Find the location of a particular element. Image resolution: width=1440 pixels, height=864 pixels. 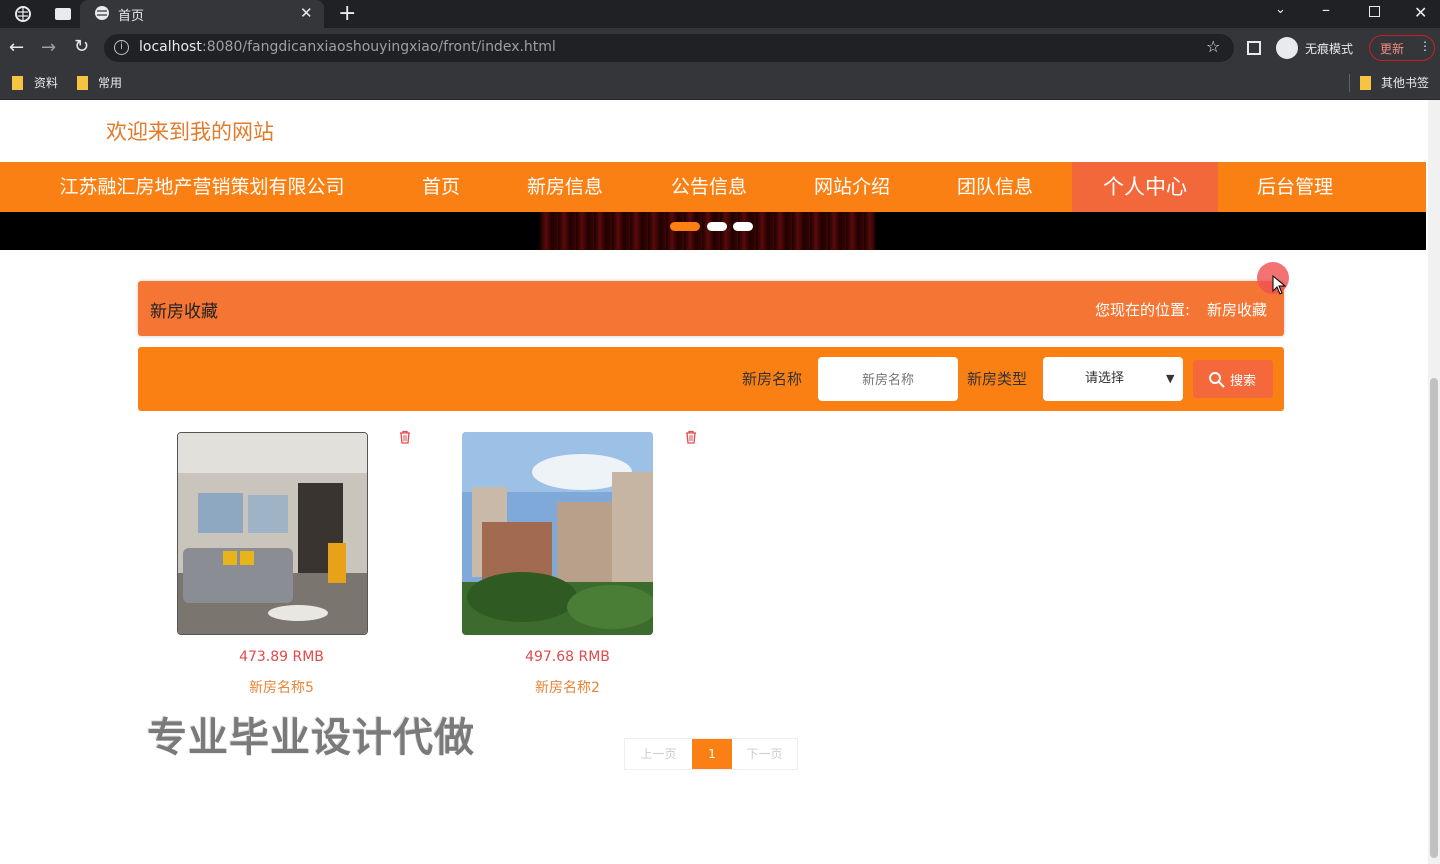

house-image-living-room is located at coordinates (272, 533).